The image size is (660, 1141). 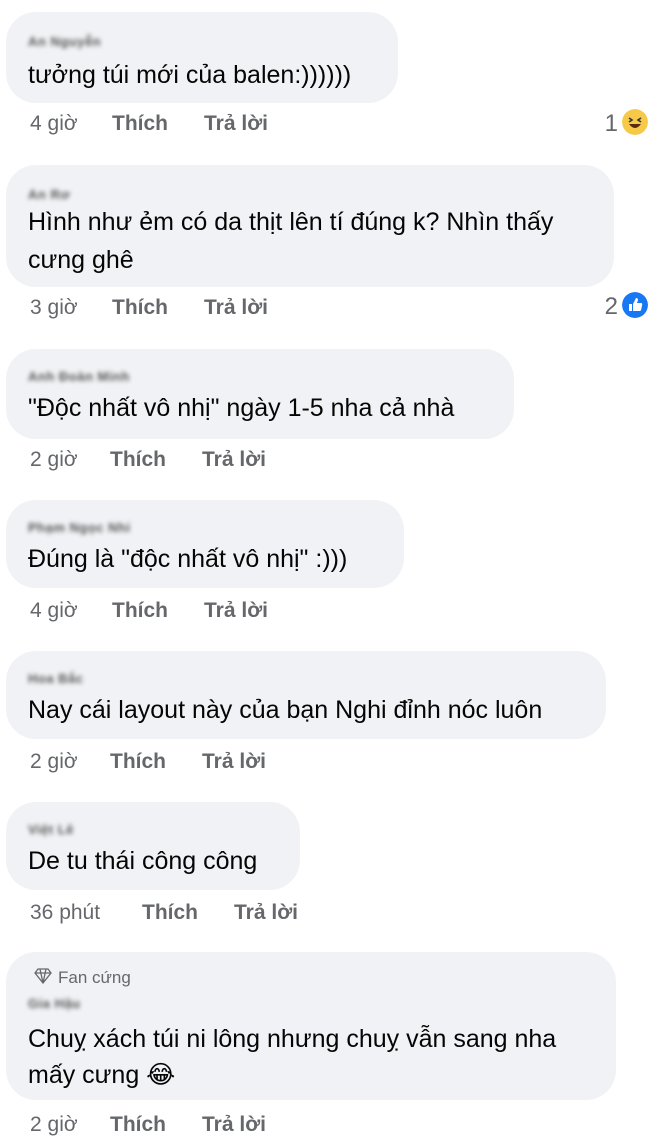 What do you see at coordinates (190, 310) in the screenshot?
I see `comment-meta: 3 giờ Thích Trả lời` at bounding box center [190, 310].